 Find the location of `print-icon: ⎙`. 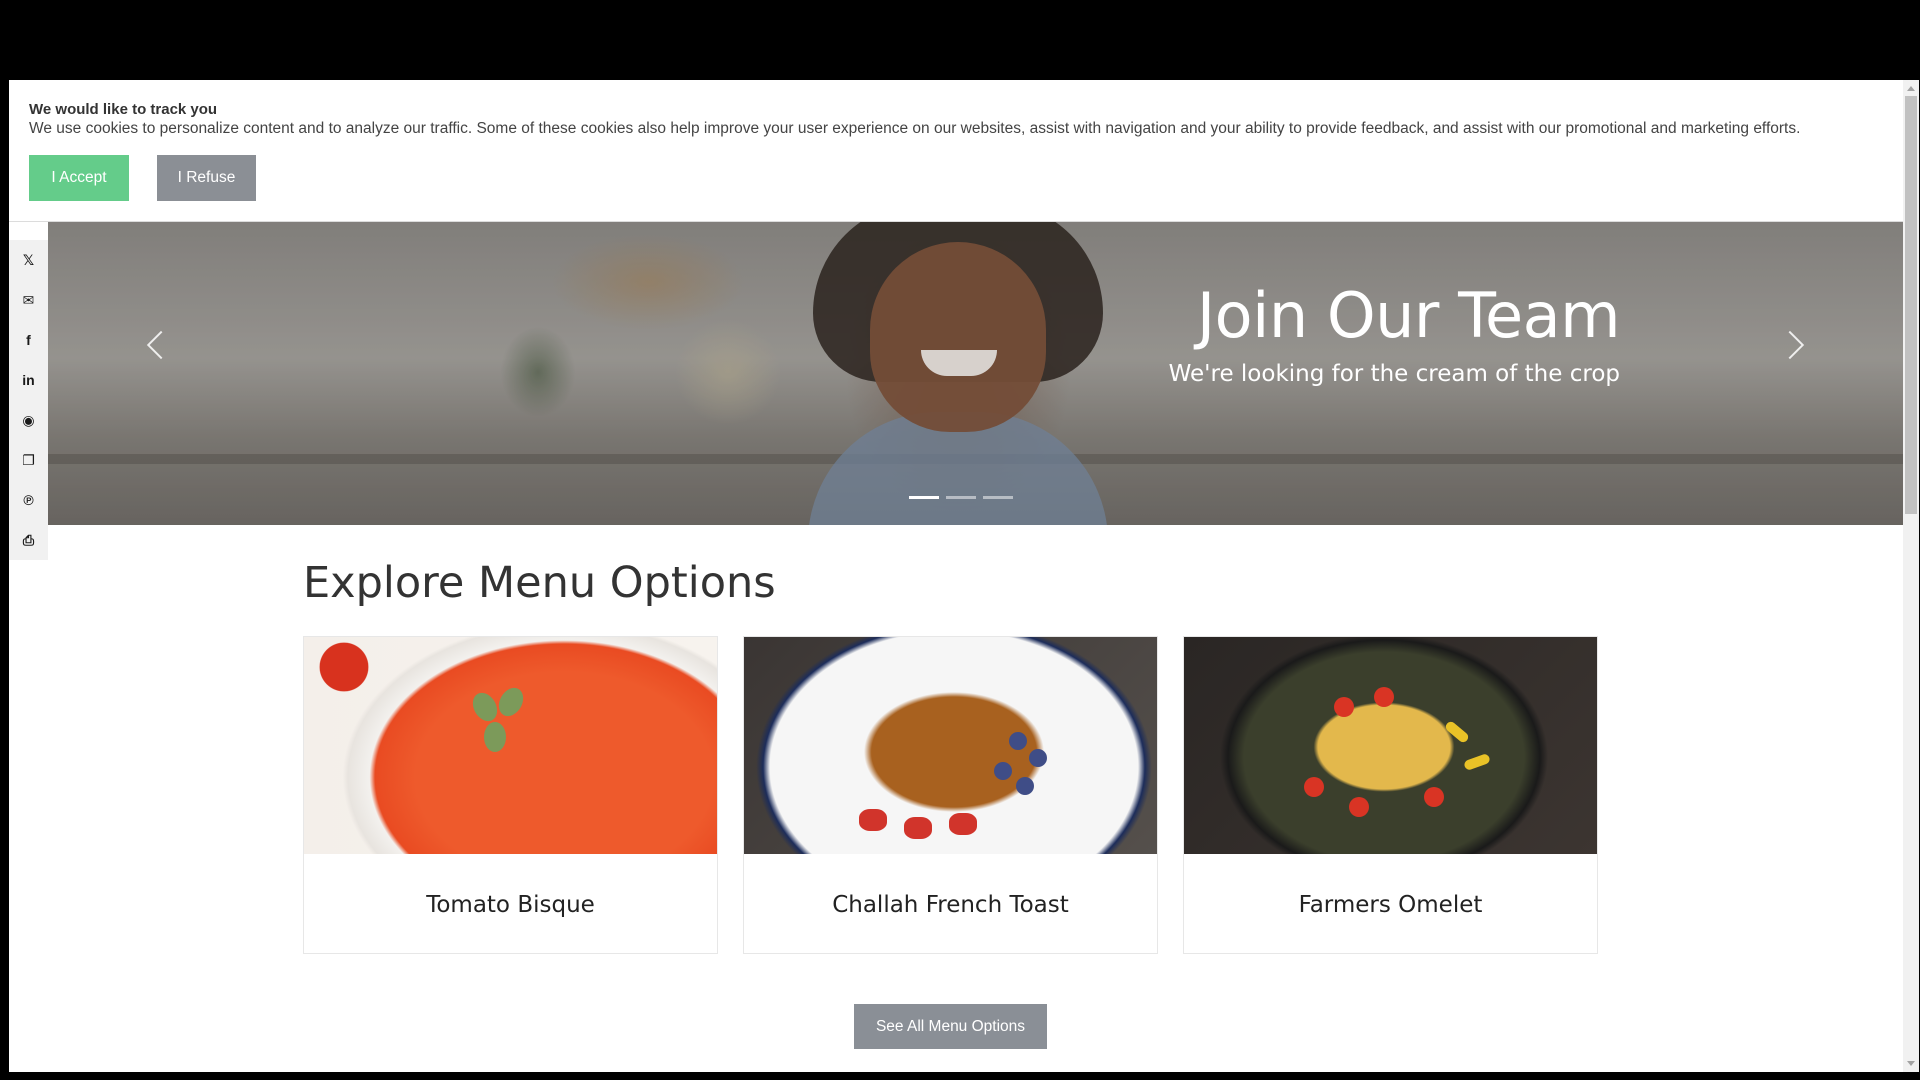

print-icon: ⎙ is located at coordinates (28, 540).